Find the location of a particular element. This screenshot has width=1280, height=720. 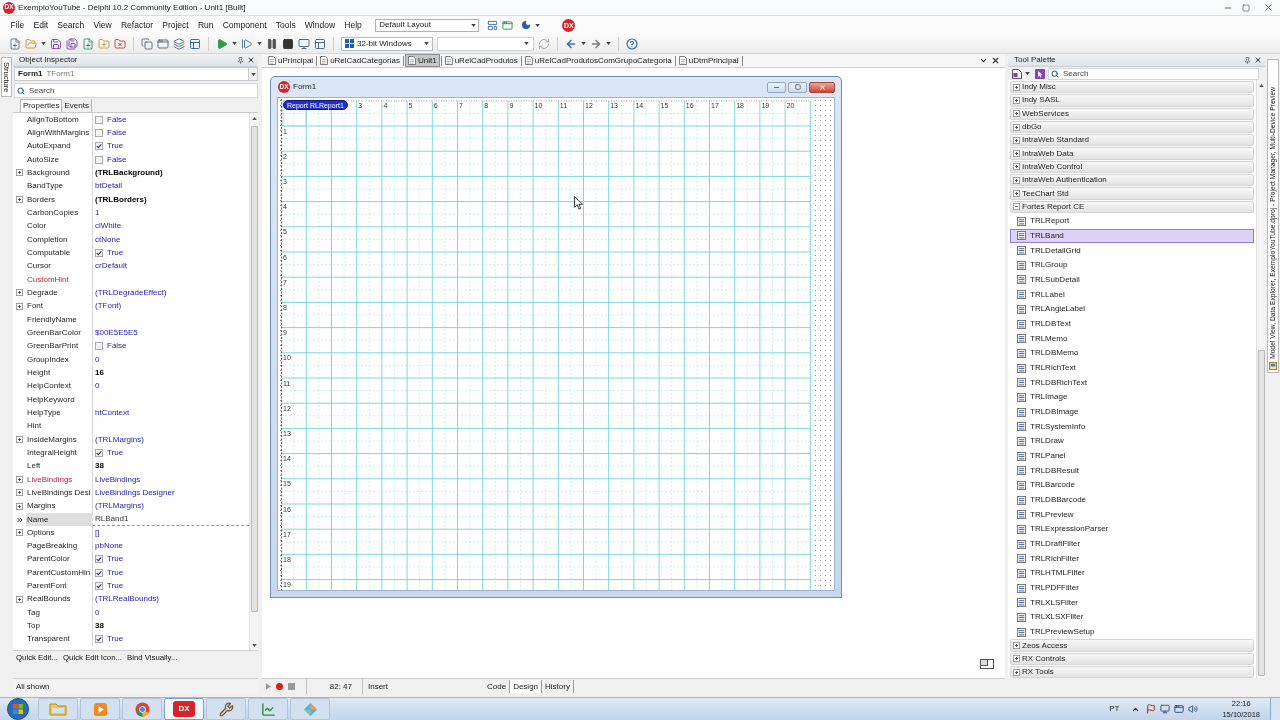

property-name: Top is located at coordinates (59, 626).